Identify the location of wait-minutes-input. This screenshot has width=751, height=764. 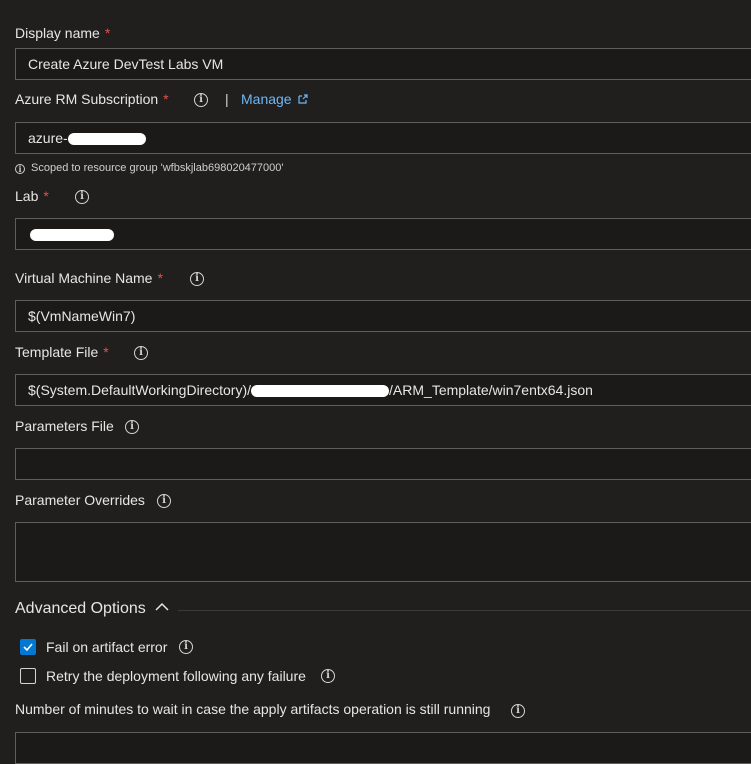
(383, 748).